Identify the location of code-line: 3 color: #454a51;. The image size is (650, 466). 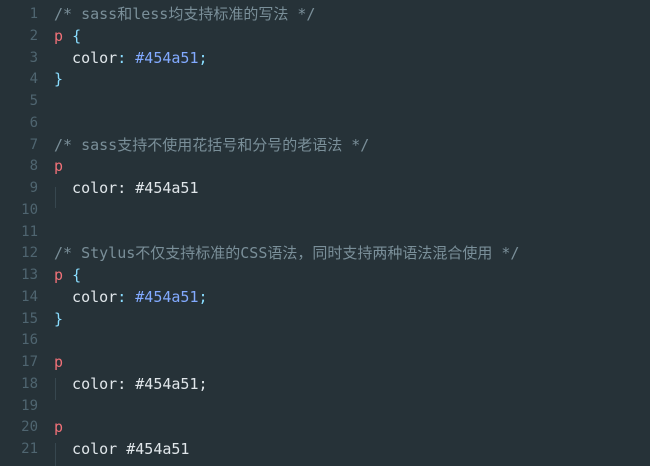
(325, 58).